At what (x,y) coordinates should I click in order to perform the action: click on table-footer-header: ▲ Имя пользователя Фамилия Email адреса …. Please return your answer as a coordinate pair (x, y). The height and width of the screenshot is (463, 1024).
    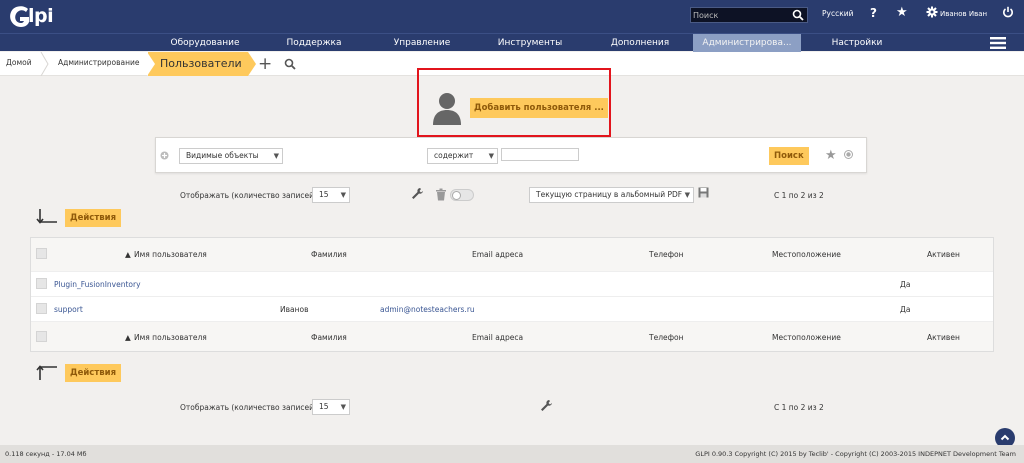
    Looking at the image, I should click on (512, 336).